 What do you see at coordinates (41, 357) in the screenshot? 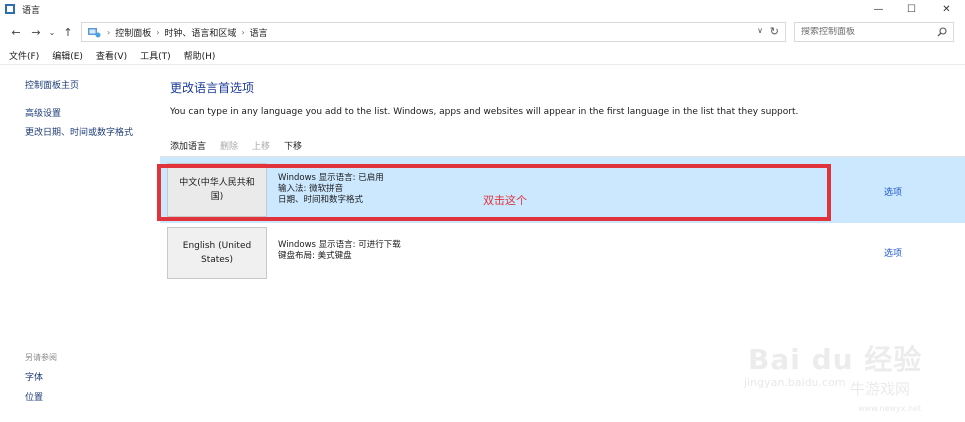
I see `see-also-heading: 另请参阅` at bounding box center [41, 357].